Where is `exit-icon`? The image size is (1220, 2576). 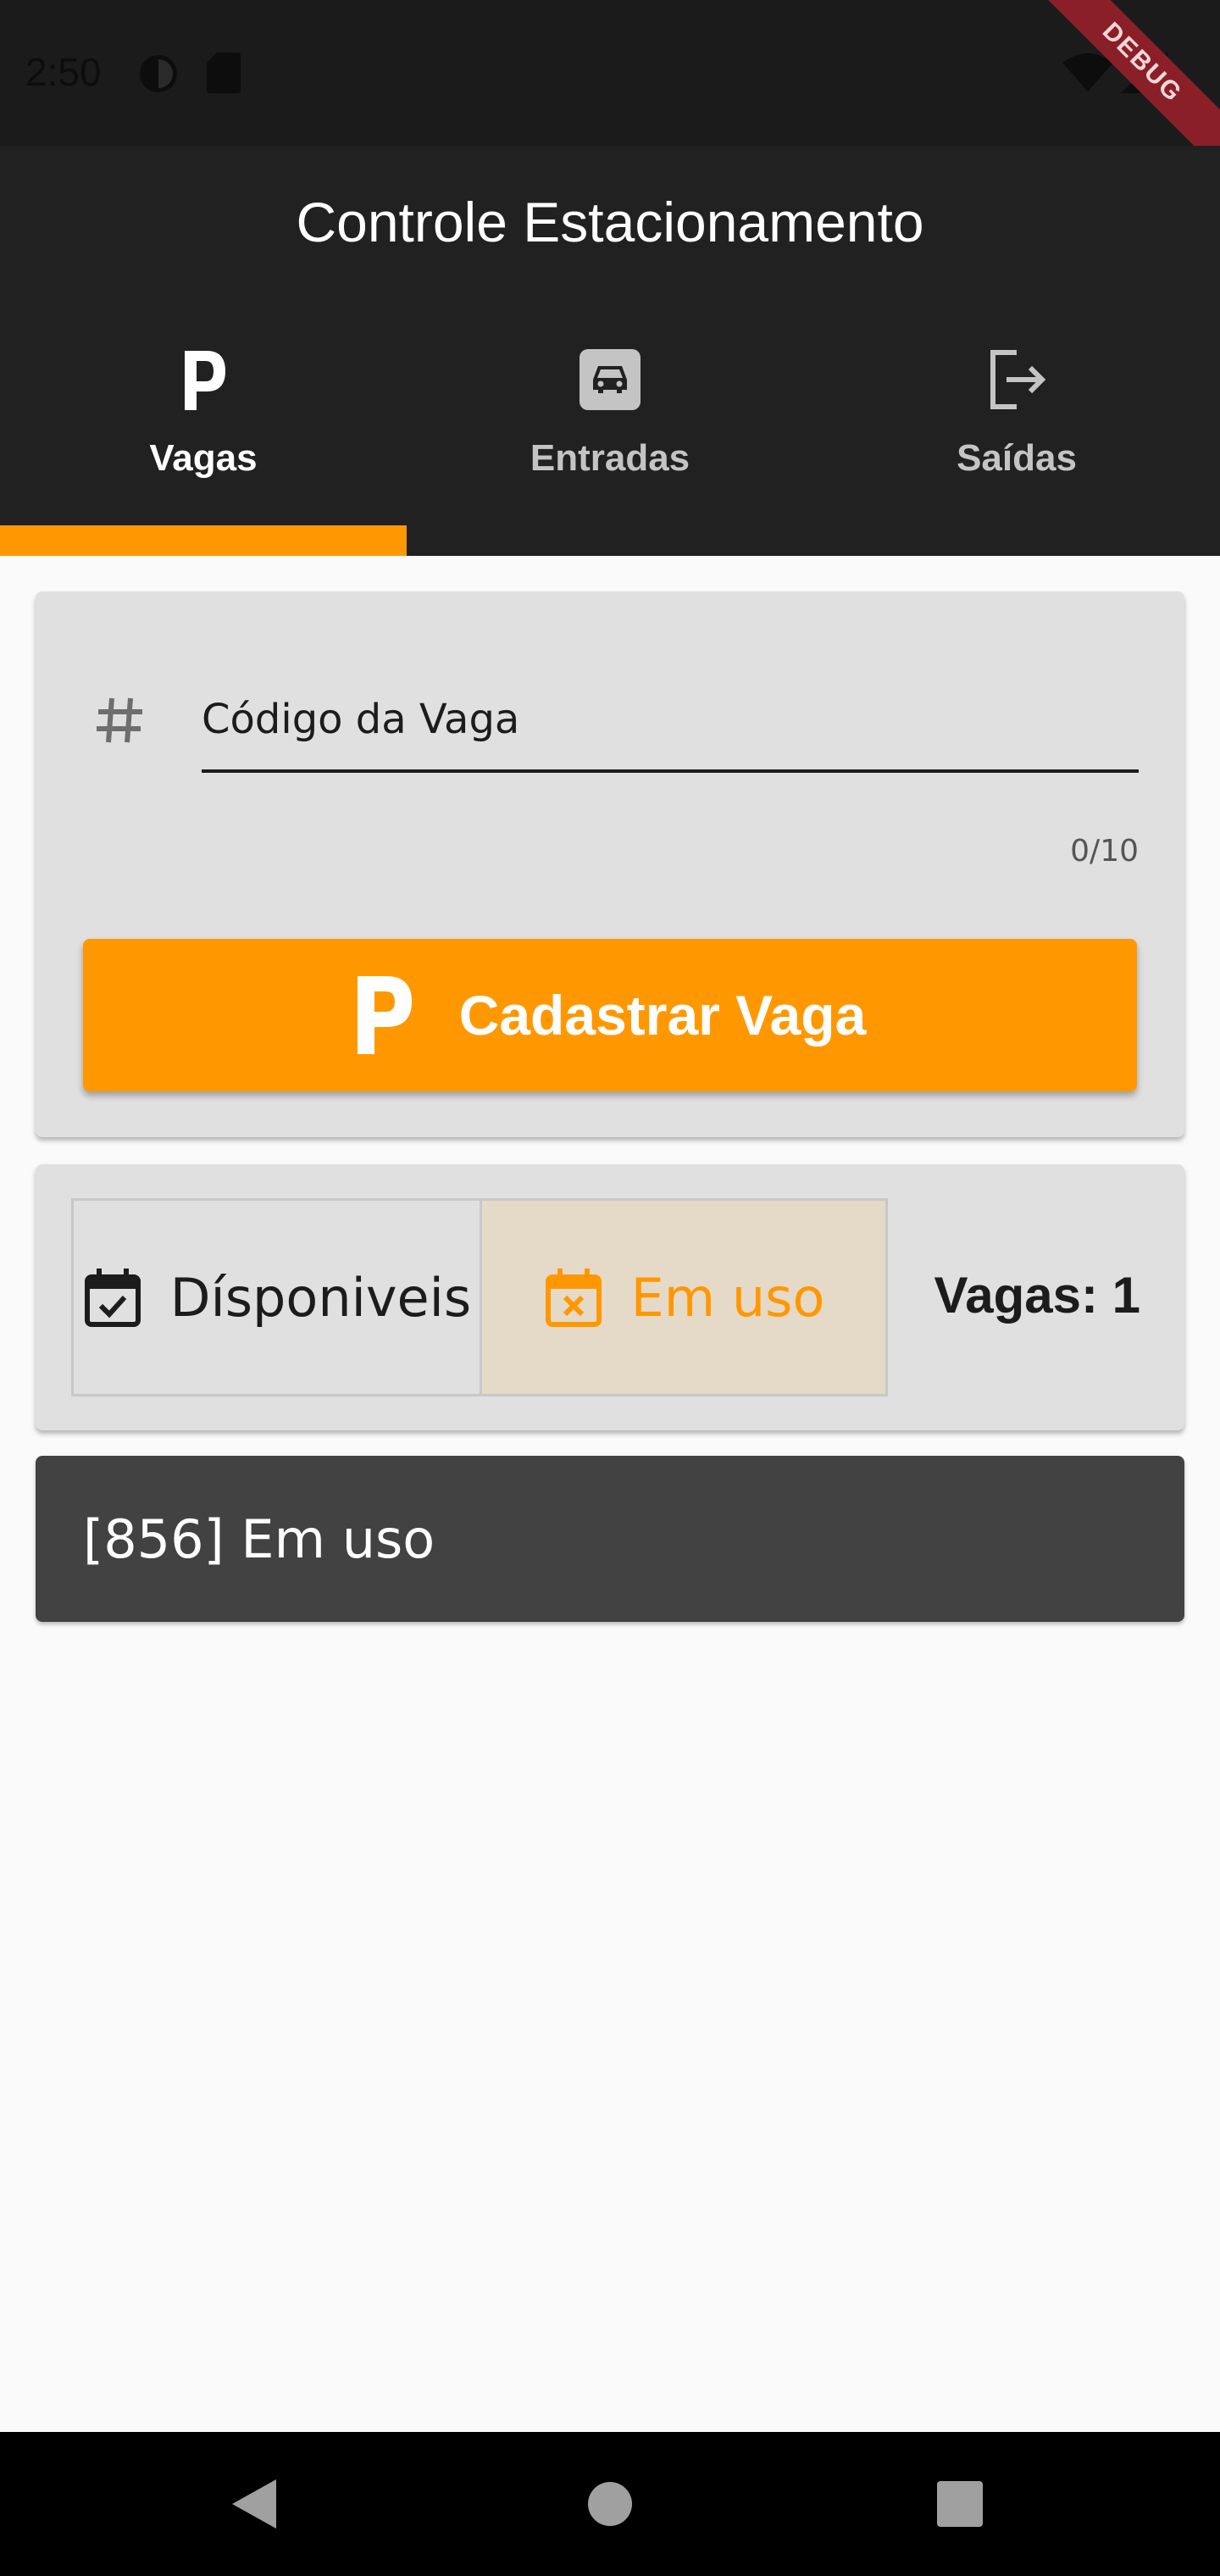 exit-icon is located at coordinates (1018, 379).